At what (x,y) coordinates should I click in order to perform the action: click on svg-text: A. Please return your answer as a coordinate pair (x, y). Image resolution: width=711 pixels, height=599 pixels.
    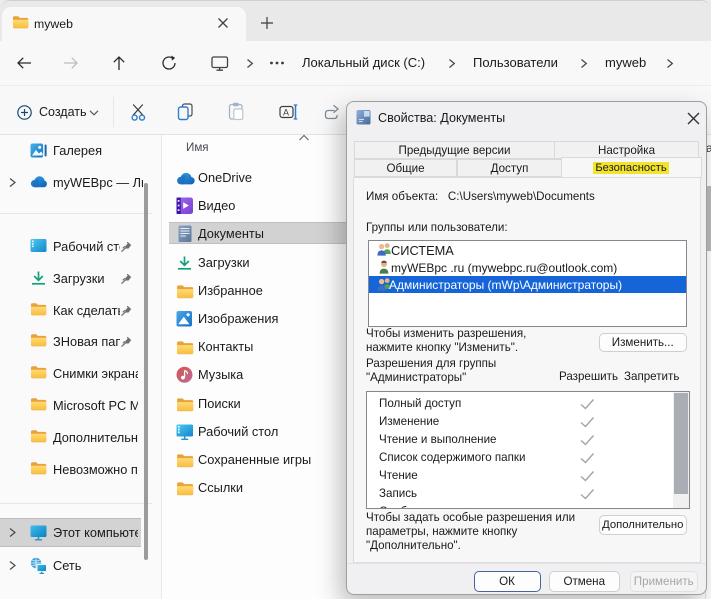
    Looking at the image, I should click on (286, 113).